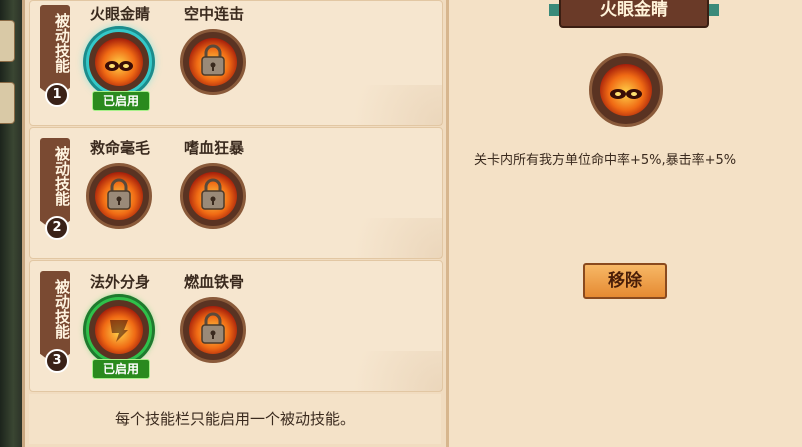 The width and height of the screenshot is (802, 447). I want to click on skill-name: 法外分身, so click(119, 282).